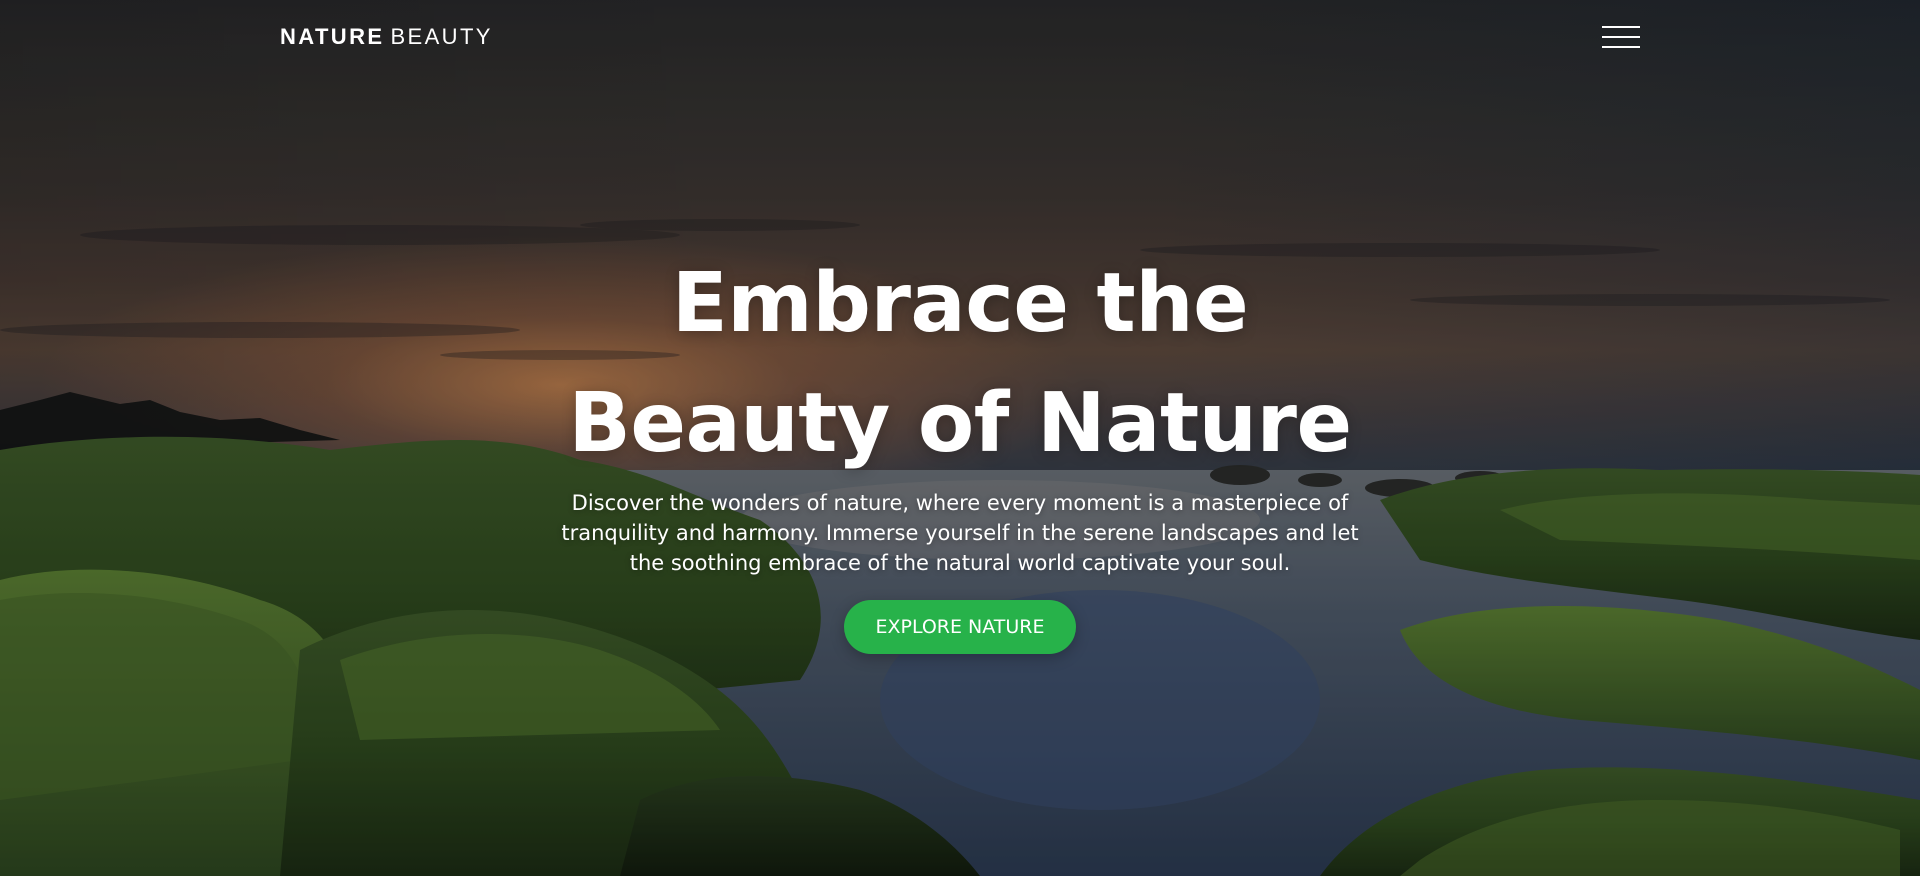  What do you see at coordinates (960, 303) in the screenshot?
I see `hero-title-line-1: Embrace the` at bounding box center [960, 303].